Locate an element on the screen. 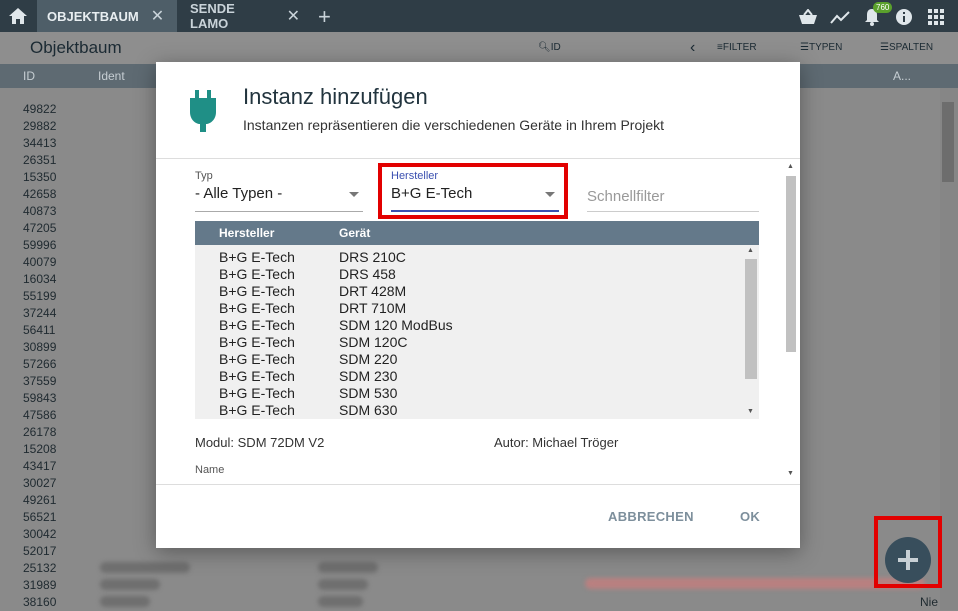  author-info: Autor: Michael Tröger is located at coordinates (556, 442).